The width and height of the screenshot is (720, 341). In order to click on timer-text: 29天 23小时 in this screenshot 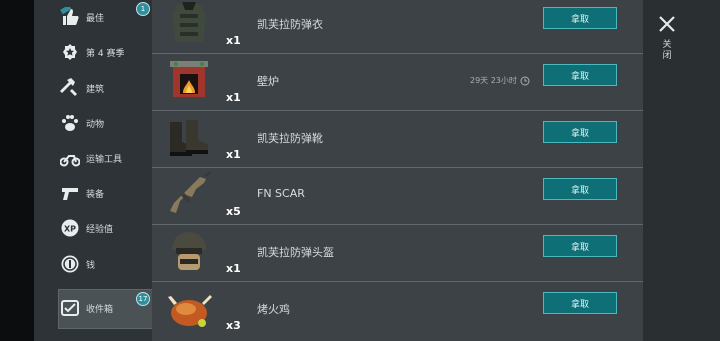, I will do `click(493, 80)`.